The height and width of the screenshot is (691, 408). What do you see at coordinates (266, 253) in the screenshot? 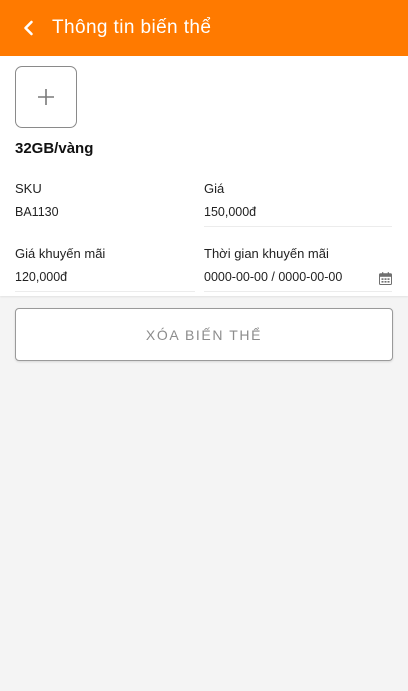
I see `promo-time-label: Thời gian khuyến mãi` at bounding box center [266, 253].